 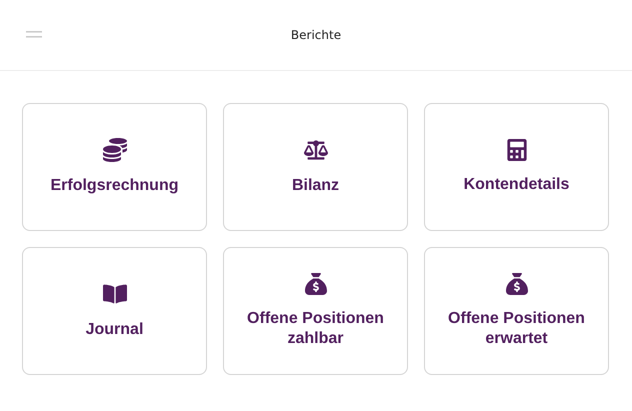 I want to click on report-card: Offene Positionen zahlbar, so click(x=315, y=311).